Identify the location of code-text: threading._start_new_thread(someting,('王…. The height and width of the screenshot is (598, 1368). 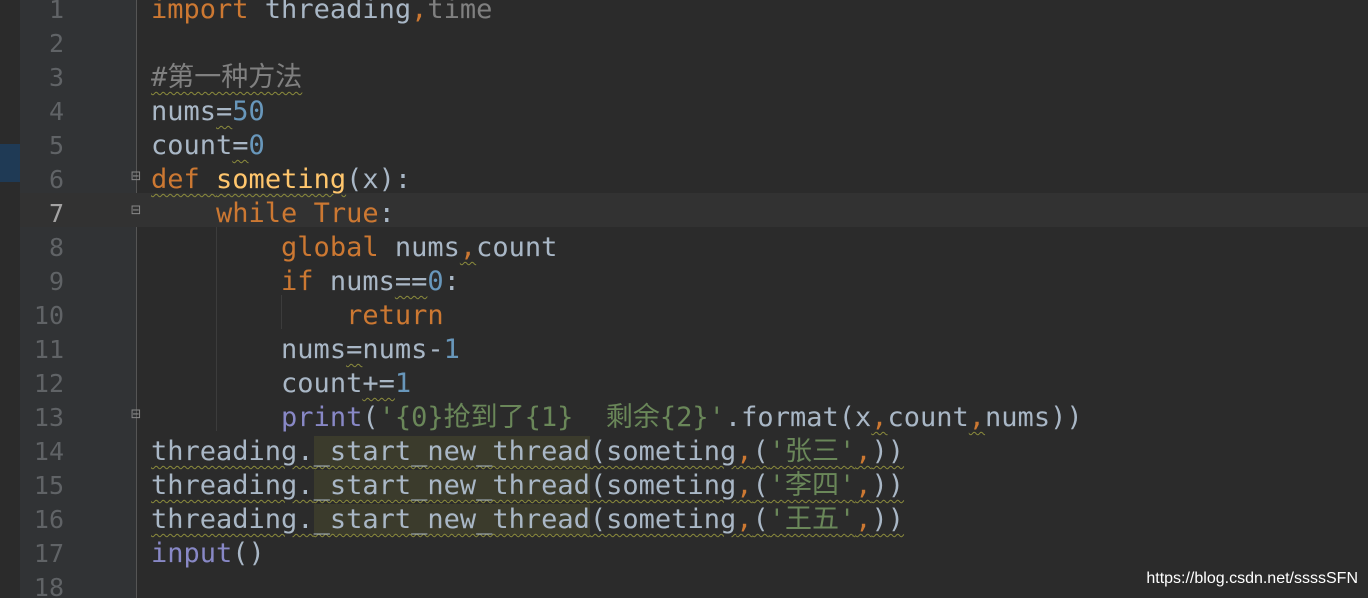
(527, 520).